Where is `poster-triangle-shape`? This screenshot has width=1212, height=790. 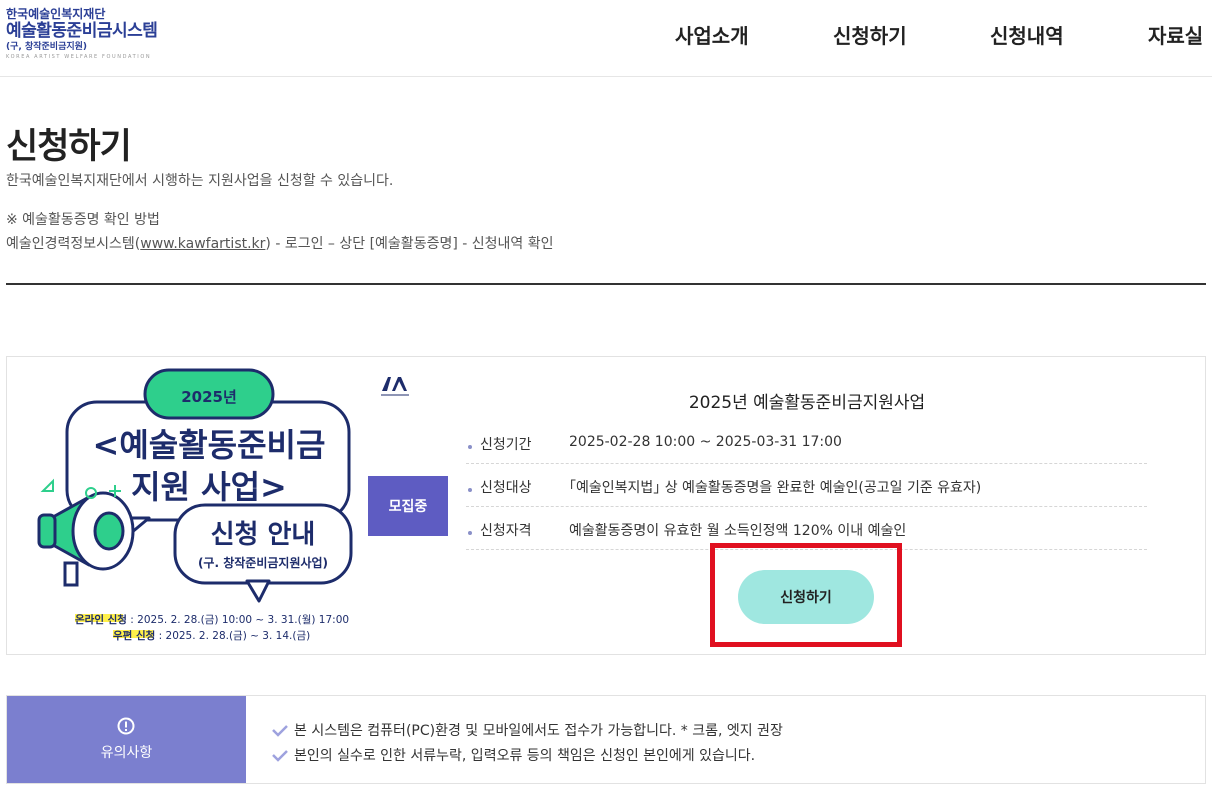
poster-triangle-shape is located at coordinates (47, 485).